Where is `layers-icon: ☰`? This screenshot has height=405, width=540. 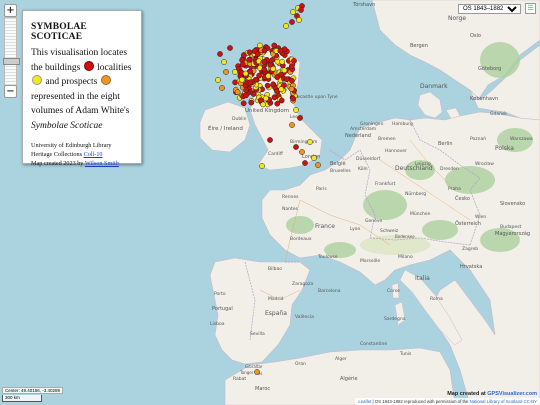
layers-icon: ☰ is located at coordinates (530, 8).